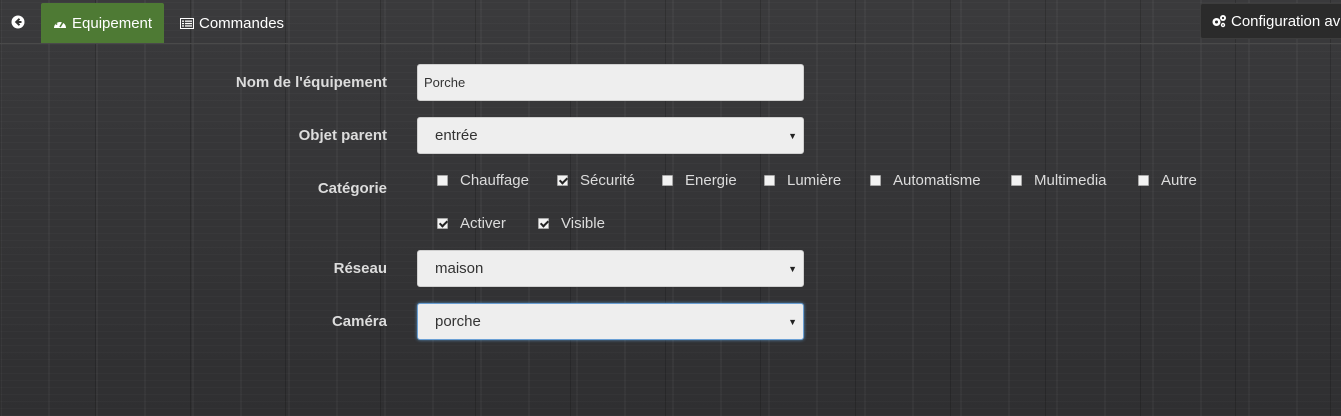 Image resolution: width=1341 pixels, height=416 pixels. What do you see at coordinates (610, 268) in the screenshot?
I see `network-select: maison ▼` at bounding box center [610, 268].